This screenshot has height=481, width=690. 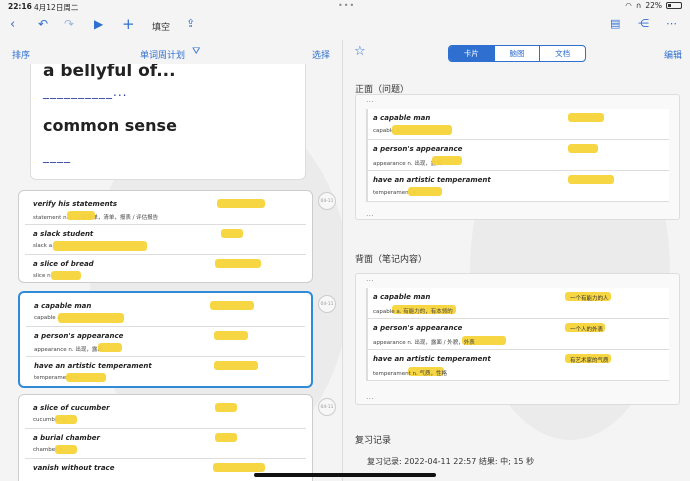 What do you see at coordinates (43, 24) in the screenshot?
I see `undo-icon: ↶` at bounding box center [43, 24].